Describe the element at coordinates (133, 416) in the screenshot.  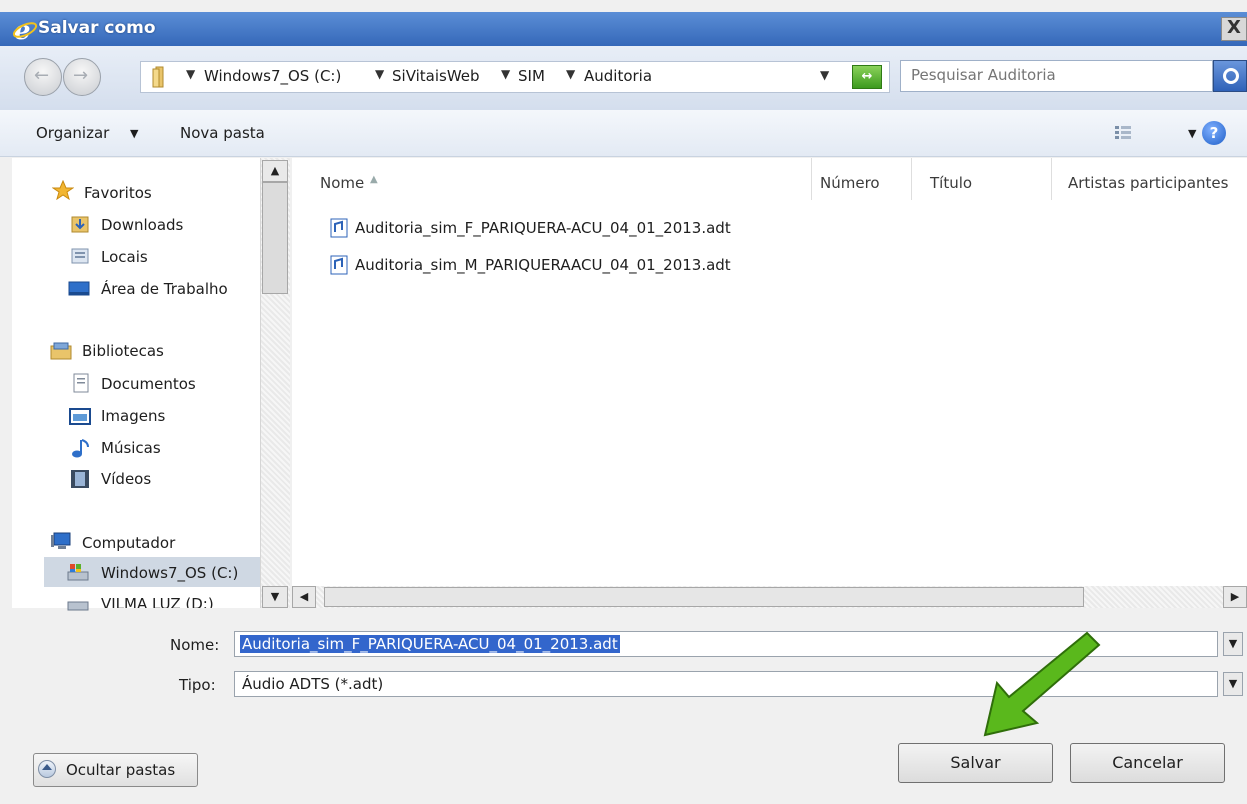
I see `nav-imagens: Imagens` at that location.